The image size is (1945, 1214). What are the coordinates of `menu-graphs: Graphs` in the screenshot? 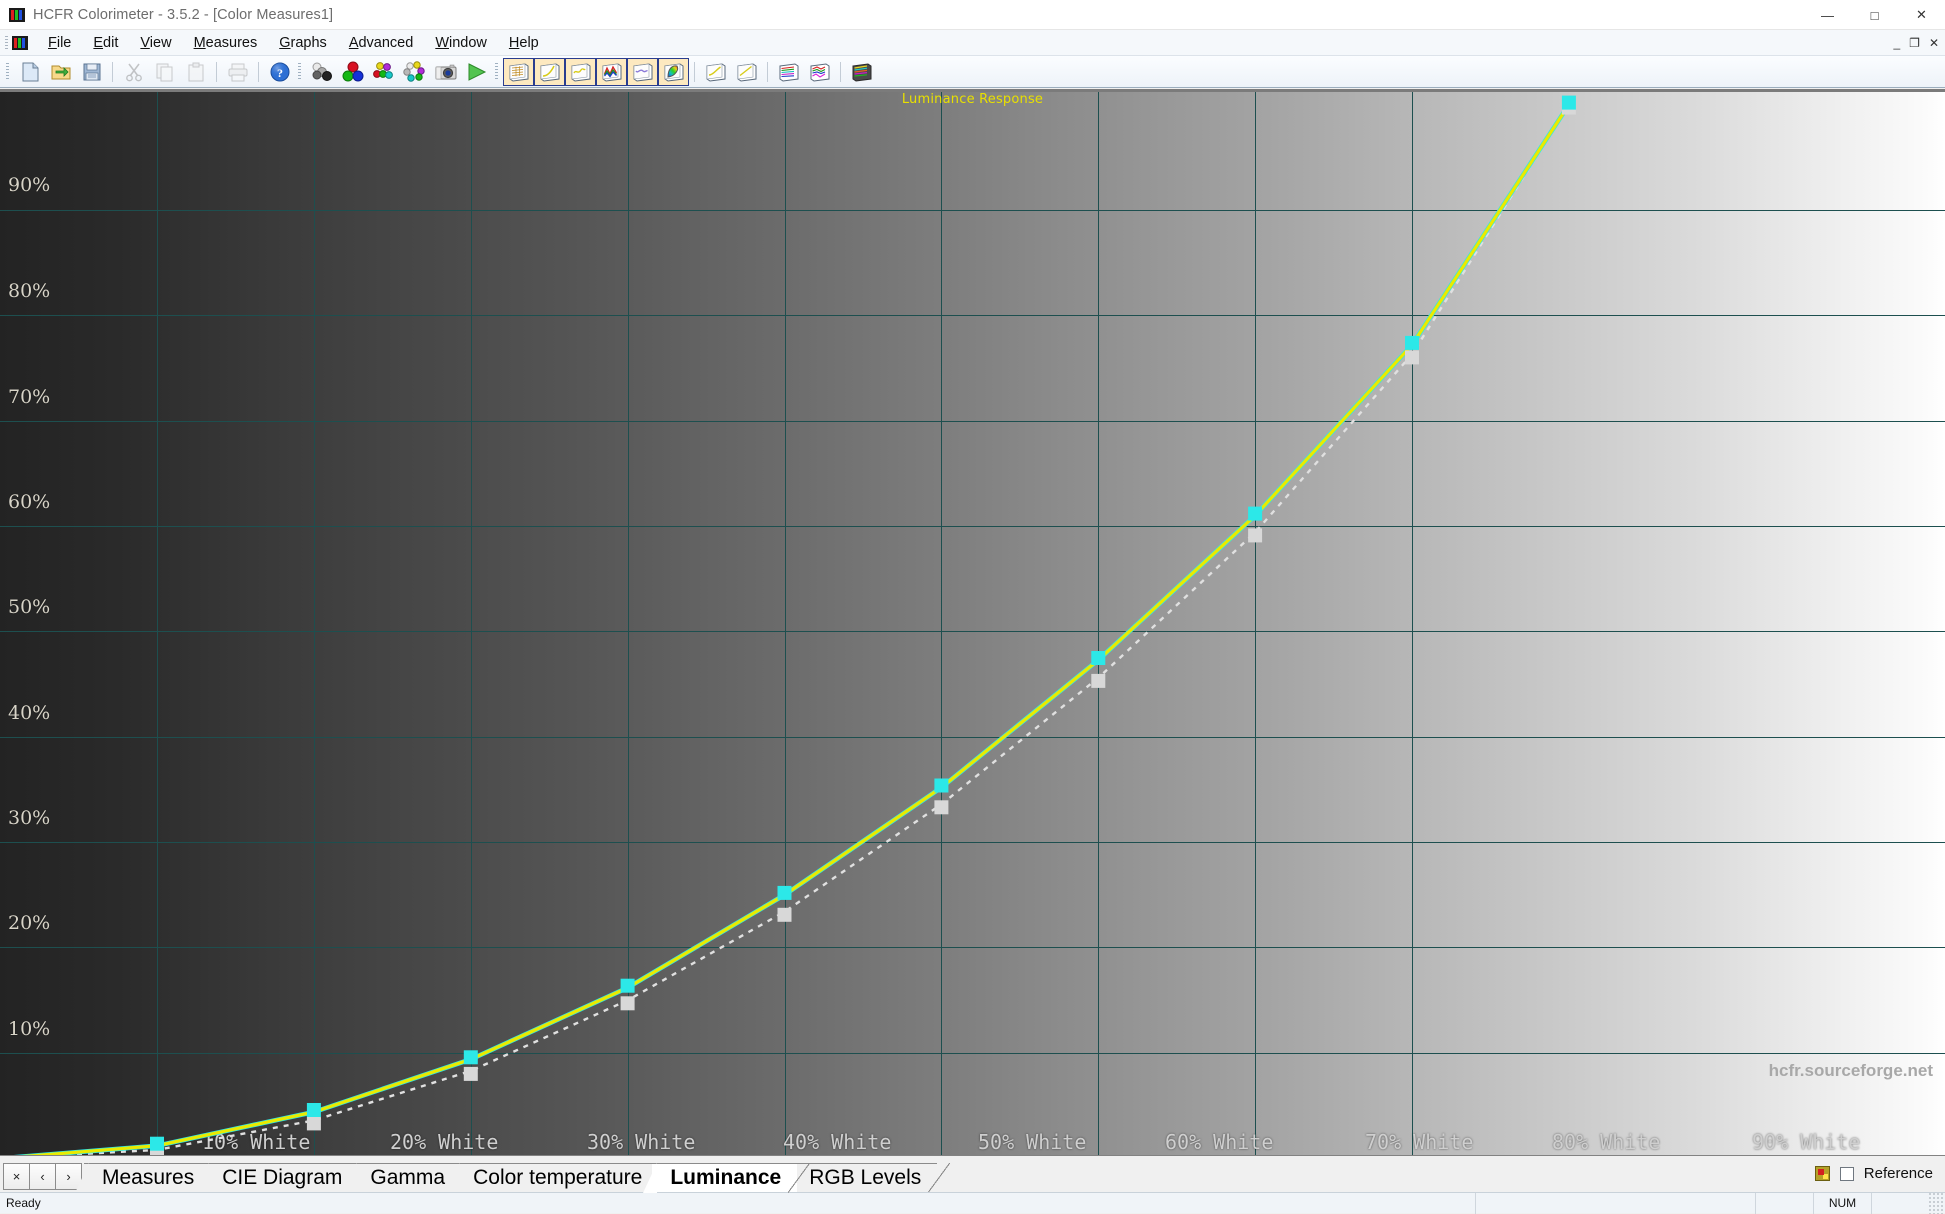 It's located at (303, 43).